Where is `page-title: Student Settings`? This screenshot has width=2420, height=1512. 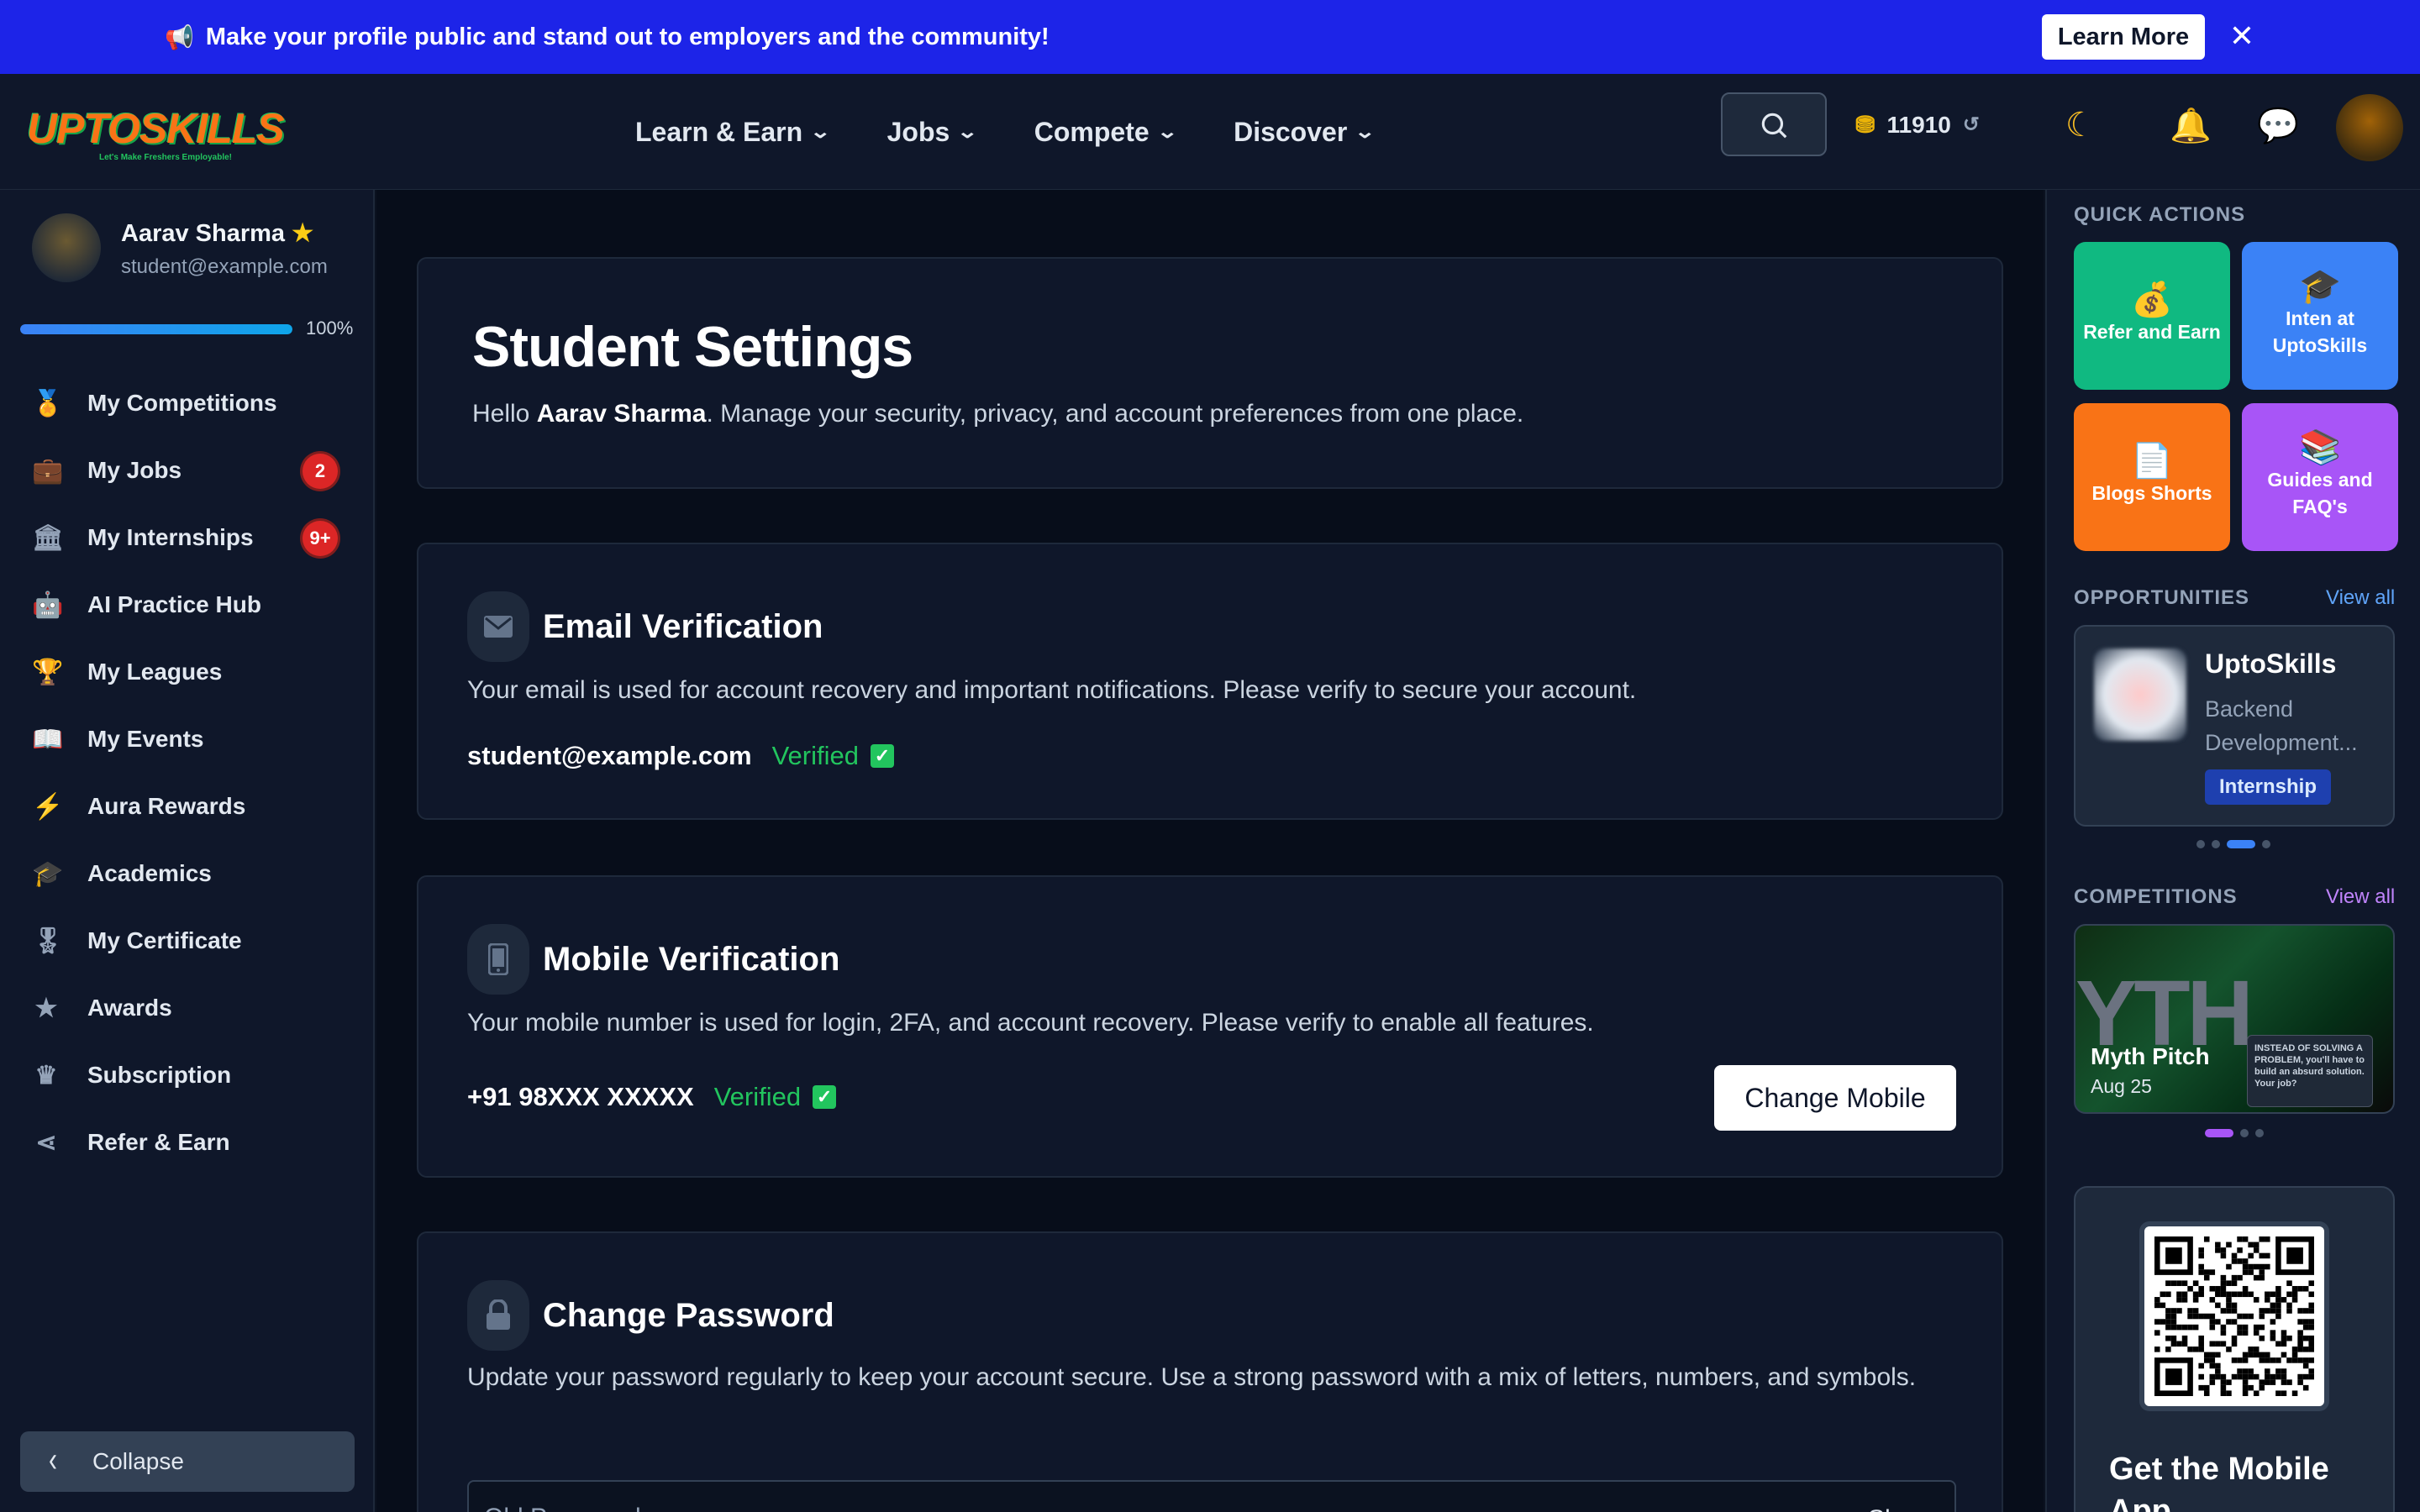
page-title: Student Settings is located at coordinates (692, 347).